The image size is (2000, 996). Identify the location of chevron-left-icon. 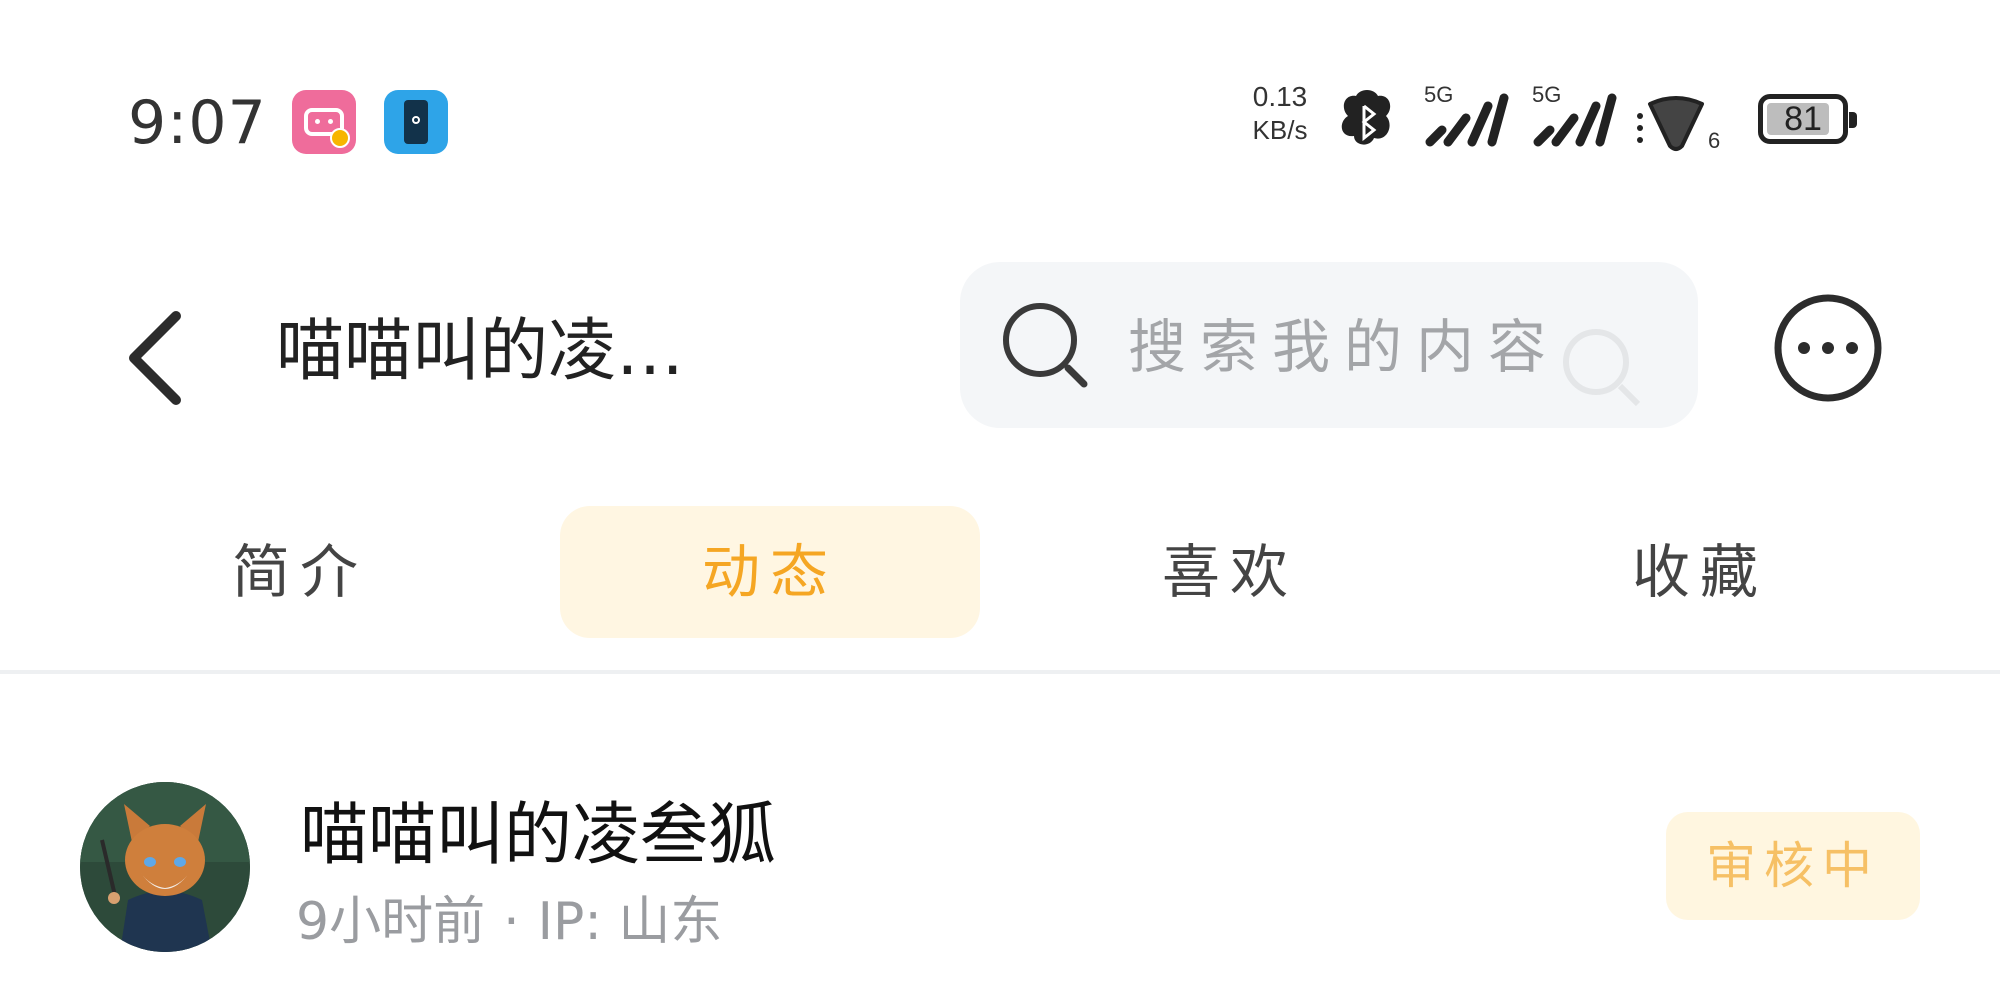
(158, 357).